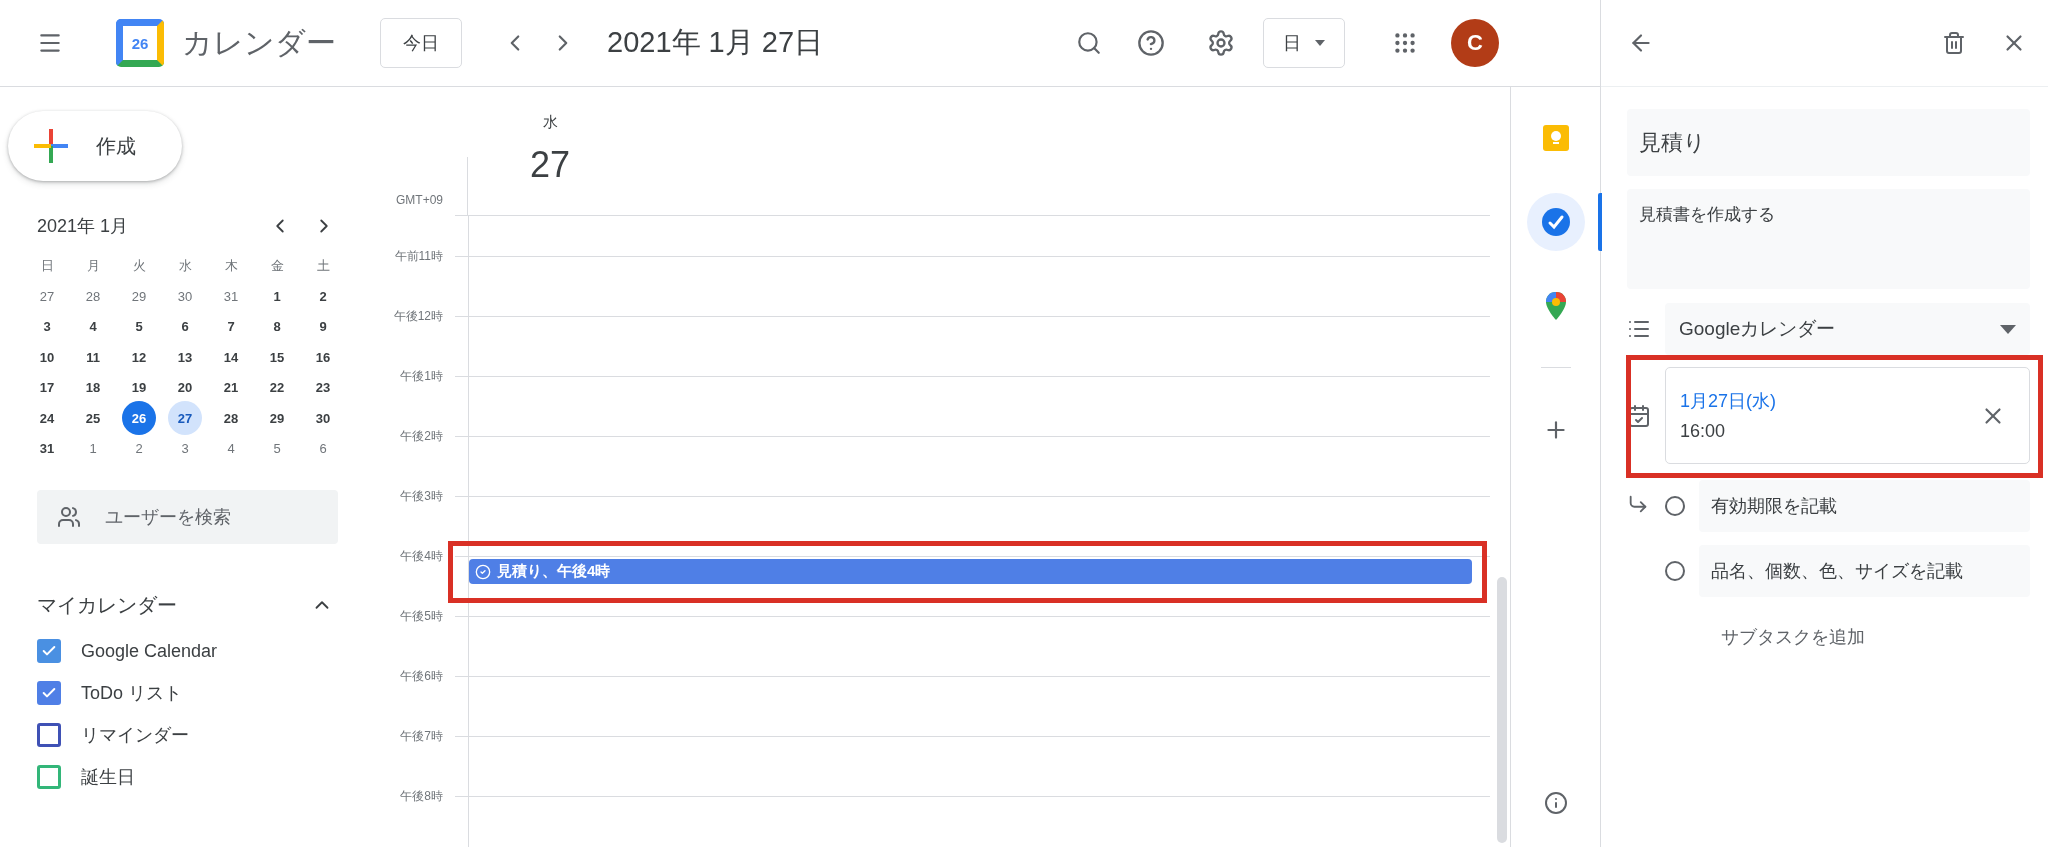 The image size is (2048, 847). I want to click on view-select: 日, so click(1304, 43).